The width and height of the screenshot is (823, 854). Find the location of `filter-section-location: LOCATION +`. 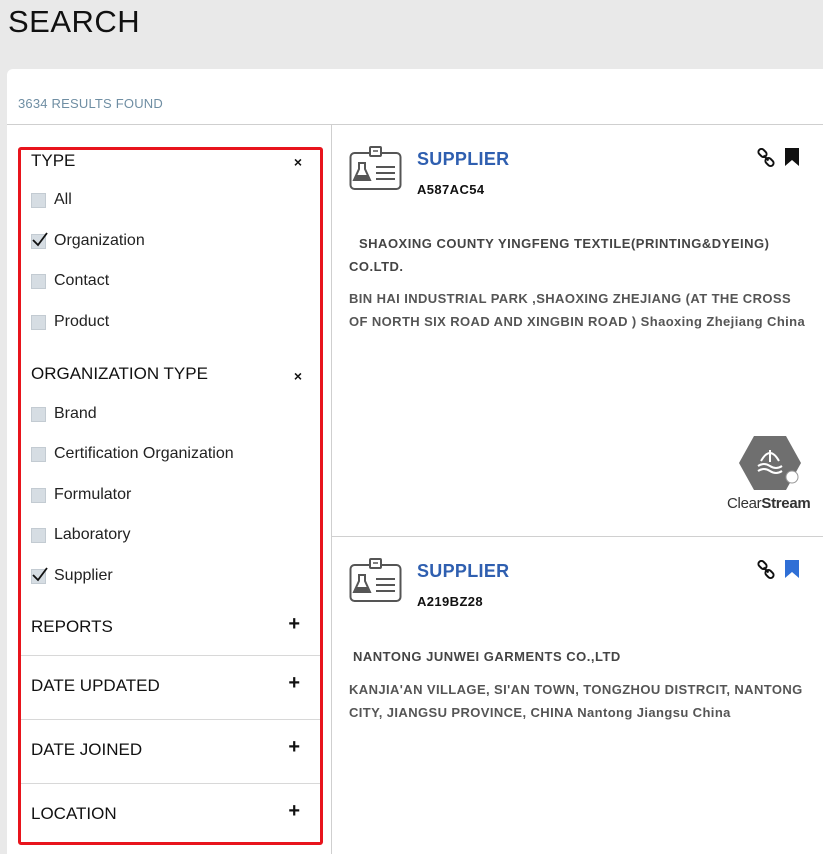

filter-section-location: LOCATION + is located at coordinates (170, 815).